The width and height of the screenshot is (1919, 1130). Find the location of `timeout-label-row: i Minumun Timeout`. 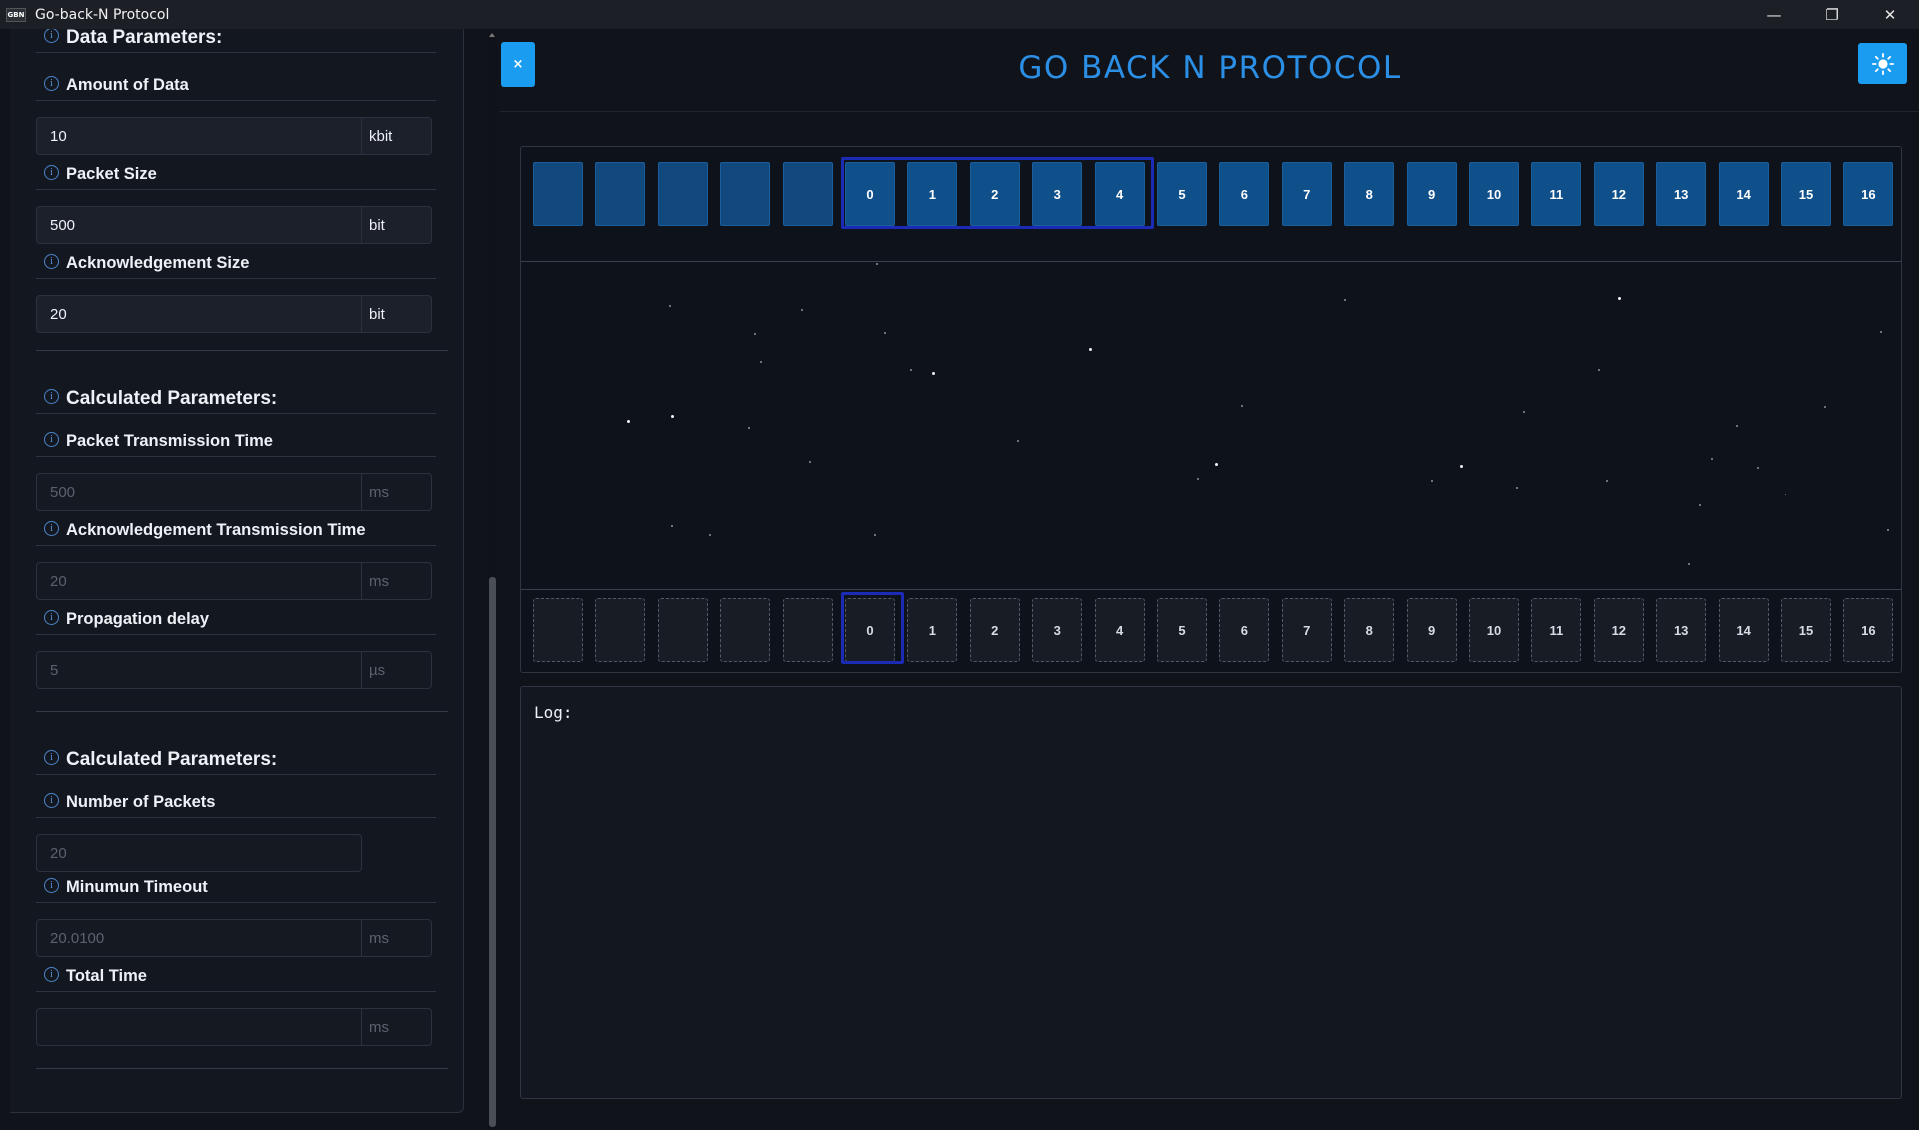

timeout-label-row: i Minumun Timeout is located at coordinates (236, 888).